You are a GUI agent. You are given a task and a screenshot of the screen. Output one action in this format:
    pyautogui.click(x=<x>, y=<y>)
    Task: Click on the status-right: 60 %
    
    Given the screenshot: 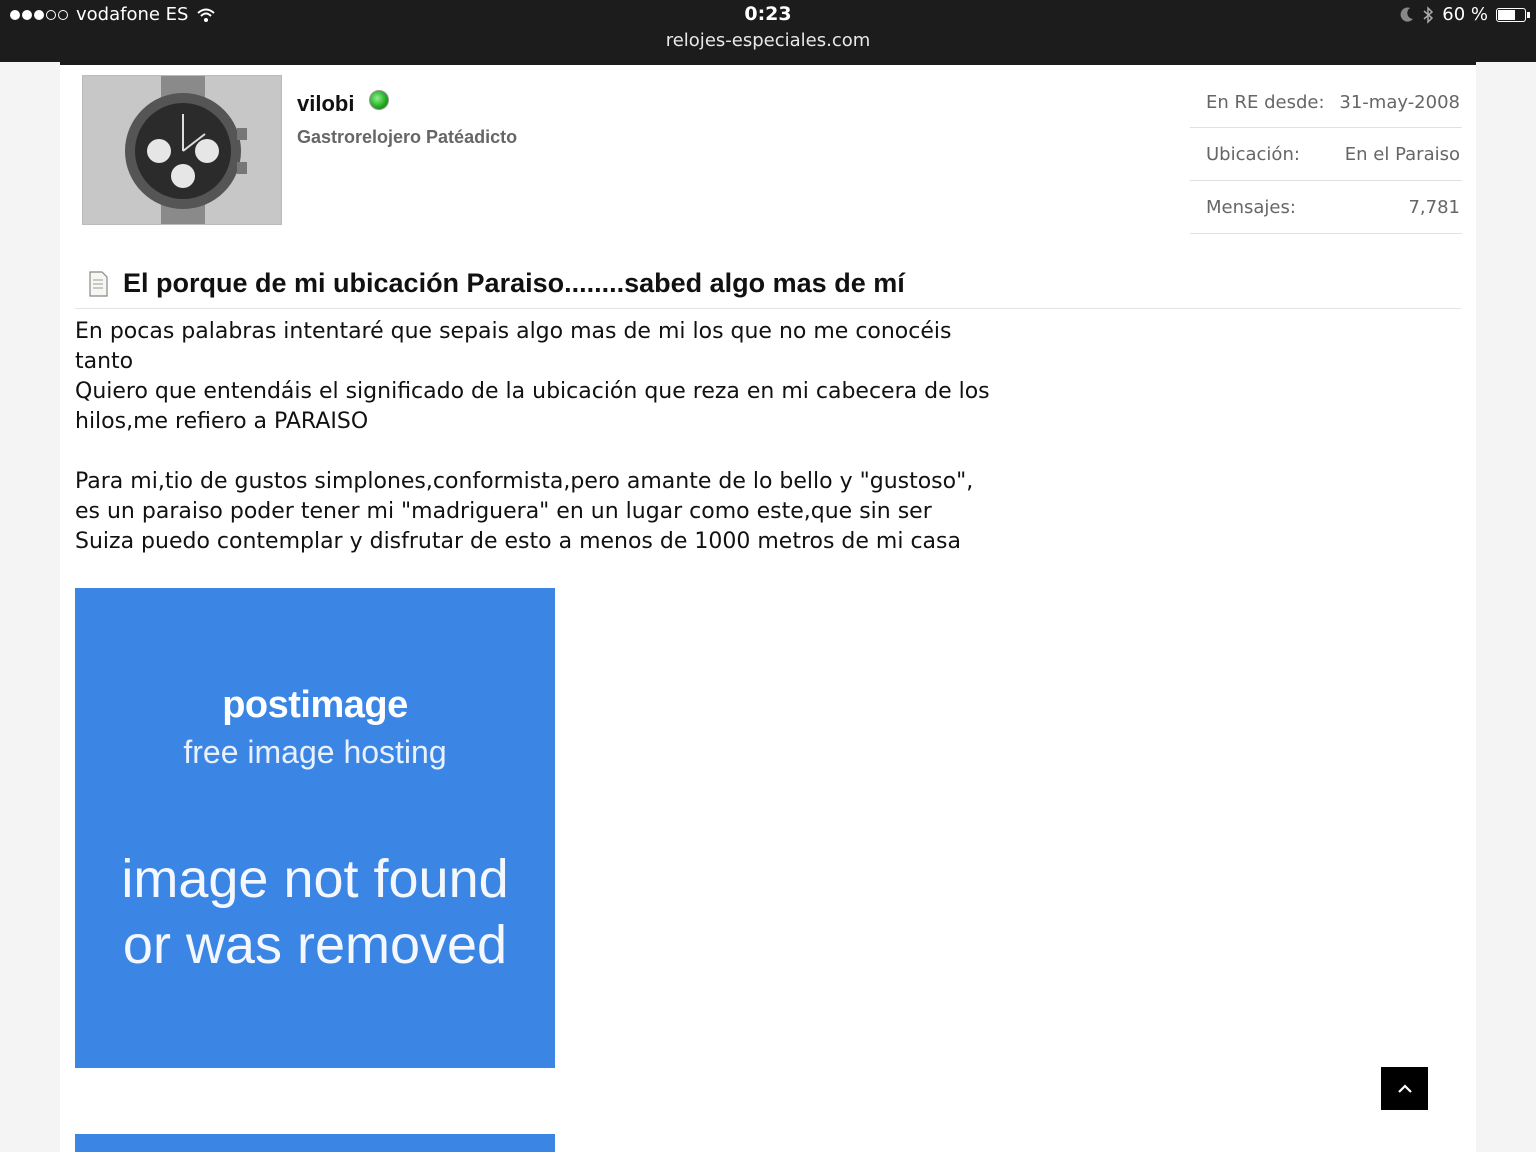 What is the action you would take?
    pyautogui.click(x=1465, y=14)
    